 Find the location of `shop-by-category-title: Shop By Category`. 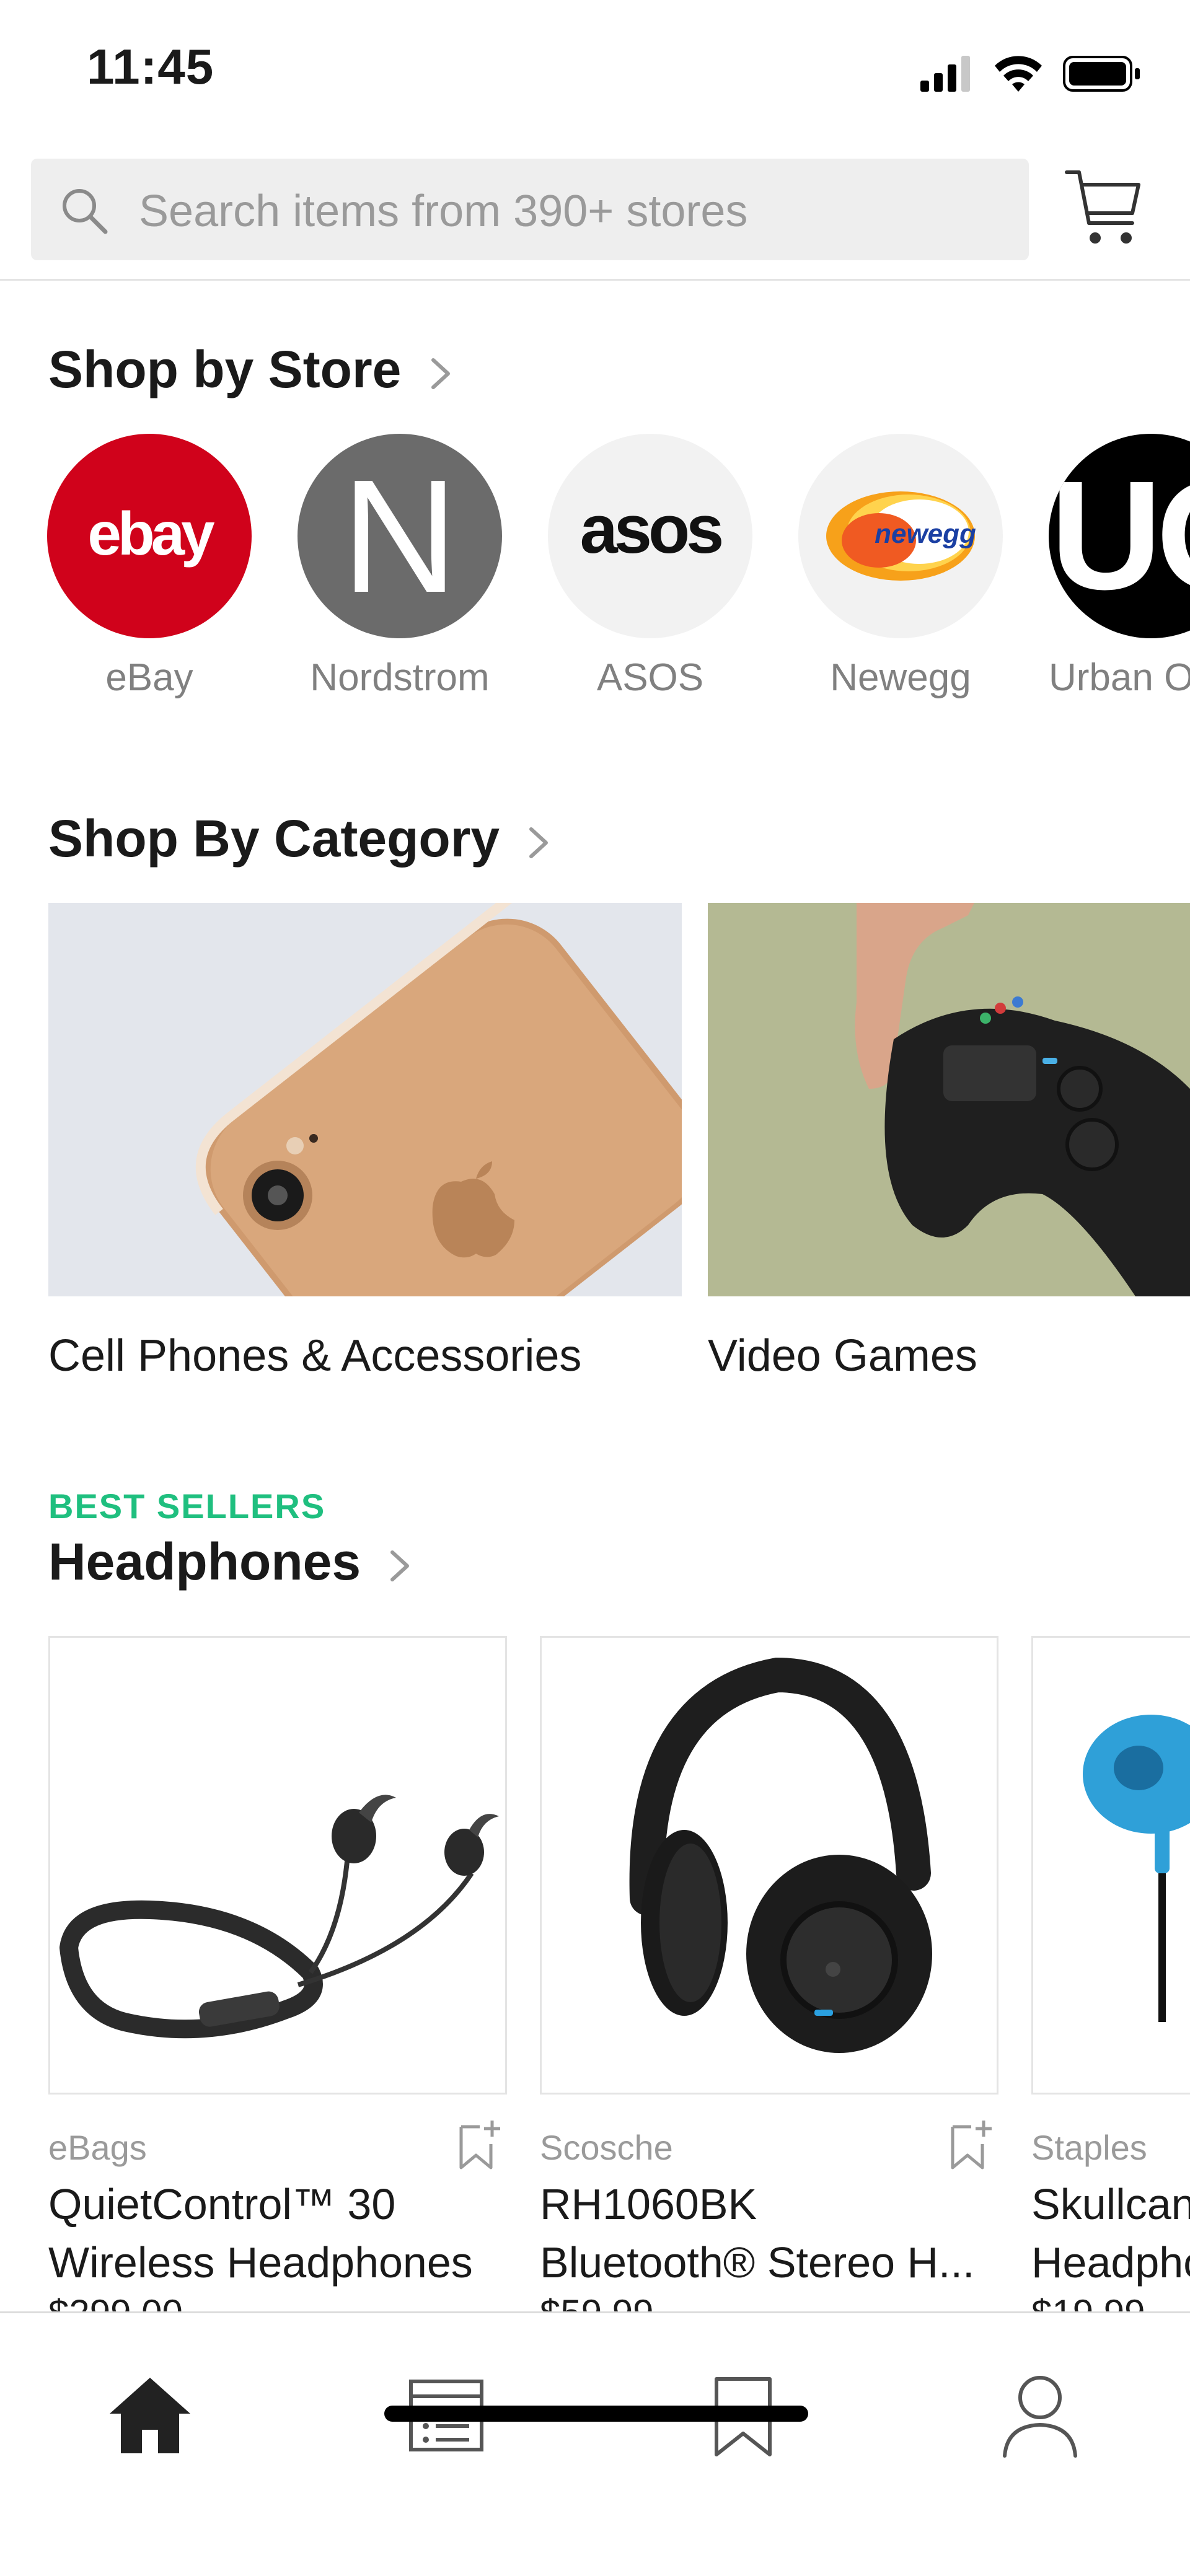

shop-by-category-title: Shop By Category is located at coordinates (274, 838).